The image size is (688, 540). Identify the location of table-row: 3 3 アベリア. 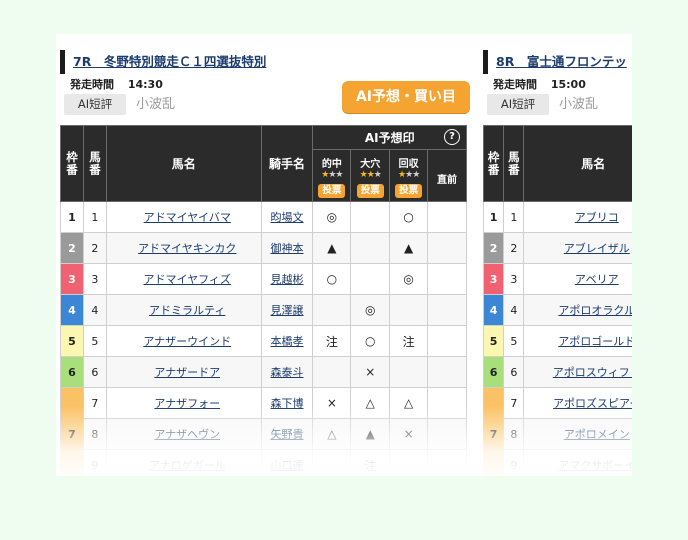
(557, 279).